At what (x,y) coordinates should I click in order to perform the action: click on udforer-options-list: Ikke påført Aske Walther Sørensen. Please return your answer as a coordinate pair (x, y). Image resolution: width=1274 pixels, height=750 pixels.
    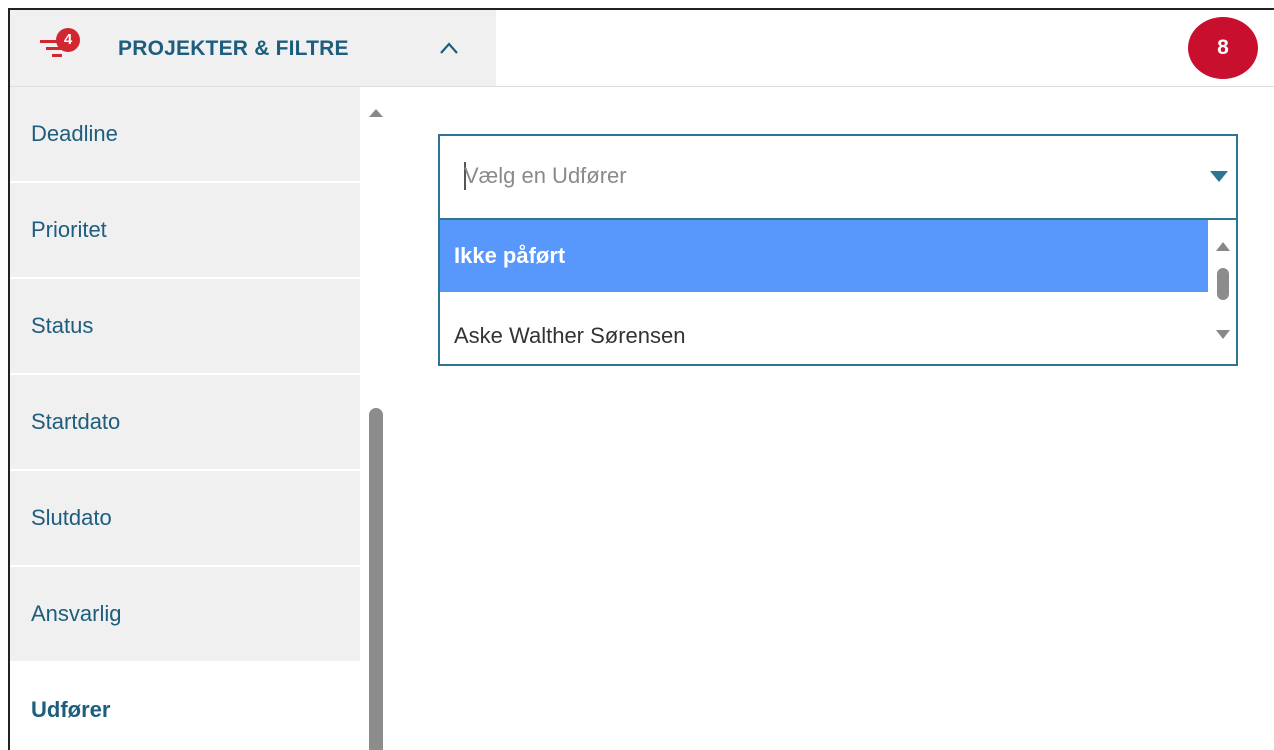
    Looking at the image, I should click on (838, 293).